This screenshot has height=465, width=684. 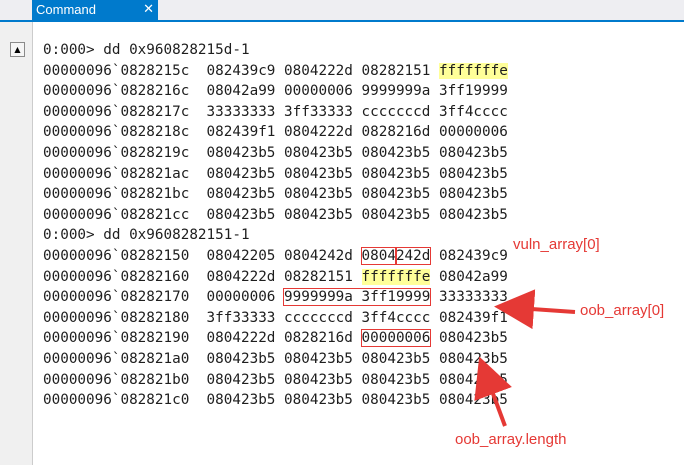 What do you see at coordinates (511, 439) in the screenshot?
I see `label-oob-length: oob_array.length` at bounding box center [511, 439].